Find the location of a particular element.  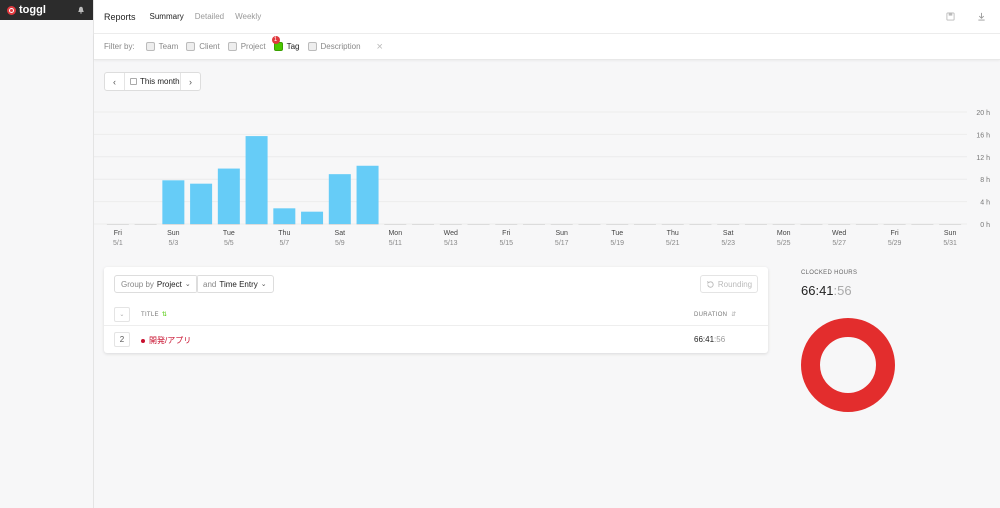

y-tick-label: 4 h is located at coordinates (985, 203).